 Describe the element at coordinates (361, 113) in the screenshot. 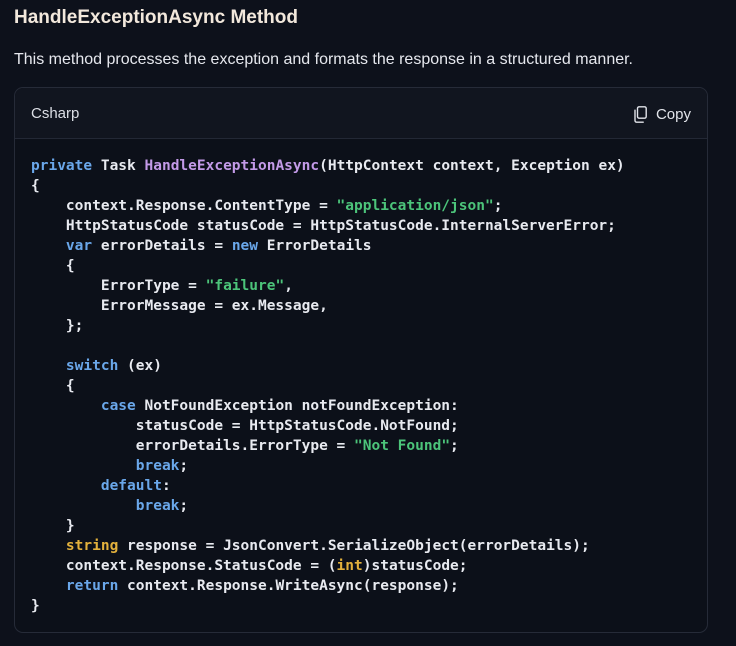

I see `code-block-header: Csharp Copy` at that location.